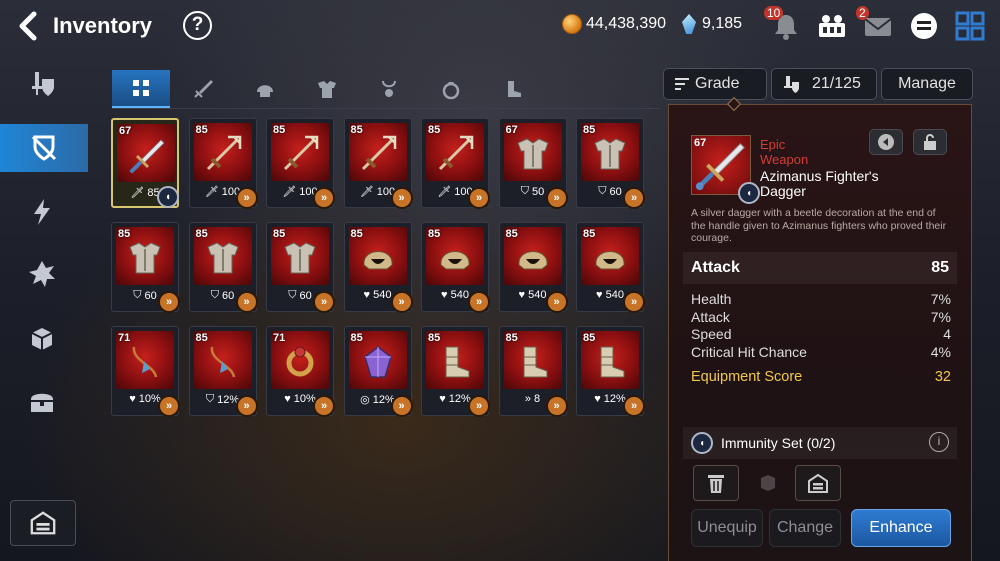  I want to click on friends-icon, so click(832, 26).